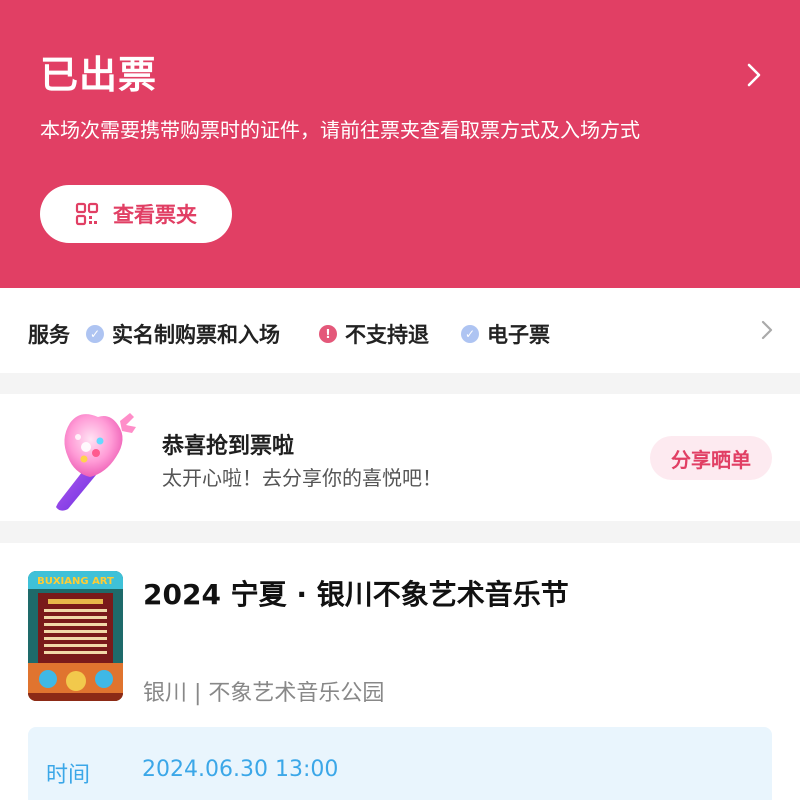 Image resolution: width=800 pixels, height=800 pixels. What do you see at coordinates (75, 581) in the screenshot?
I see `poster-title-text: BUXIANG ART` at bounding box center [75, 581].